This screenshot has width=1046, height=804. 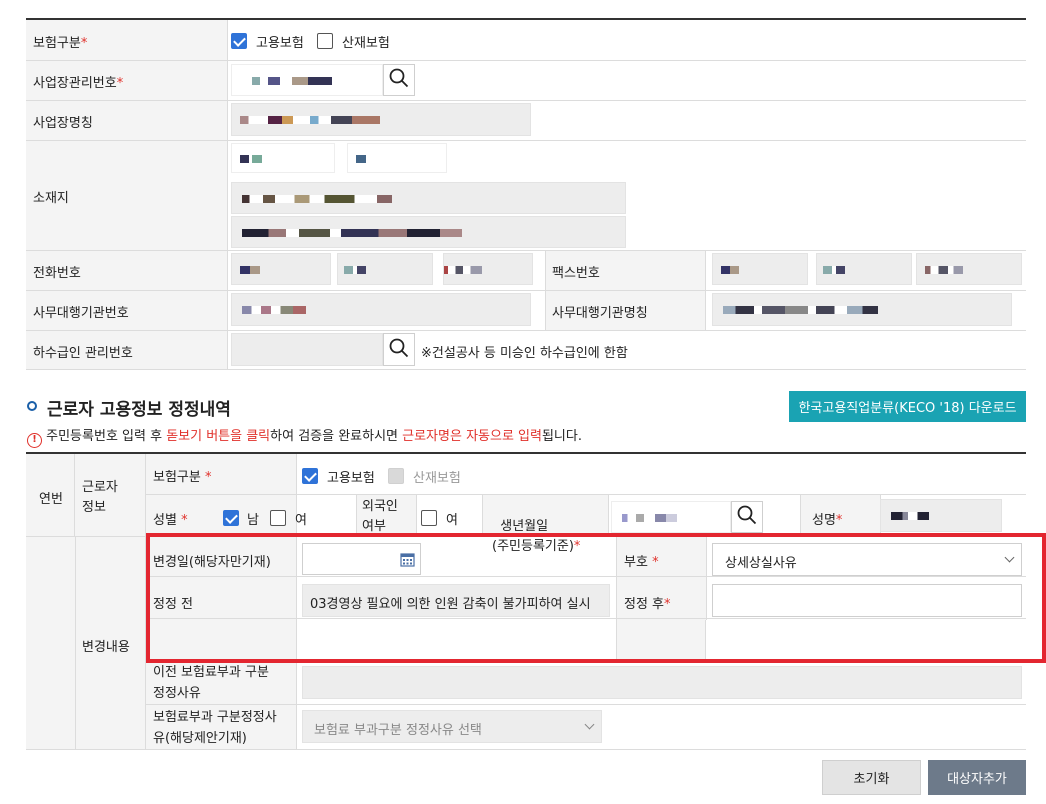 What do you see at coordinates (381, 309) in the screenshot?
I see `agency-no-input` at bounding box center [381, 309].